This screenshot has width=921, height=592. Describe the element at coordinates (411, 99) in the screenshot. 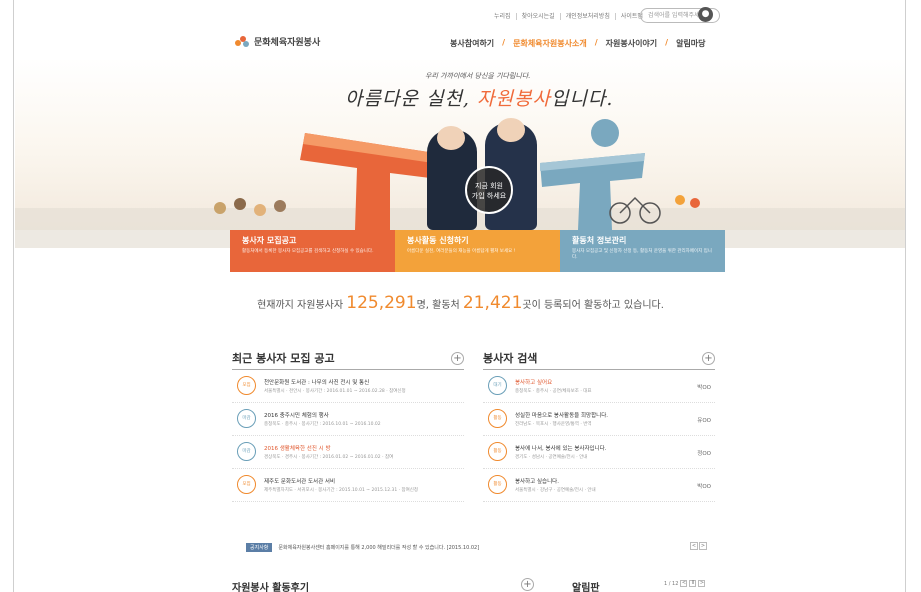

I see `hero-title-part: 아름다운 실천,` at that location.